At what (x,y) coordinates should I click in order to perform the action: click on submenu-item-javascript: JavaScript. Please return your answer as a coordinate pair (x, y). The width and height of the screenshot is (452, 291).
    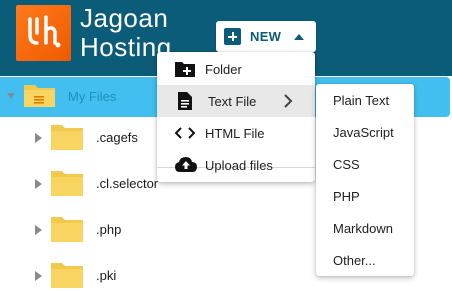
    Looking at the image, I should click on (363, 132).